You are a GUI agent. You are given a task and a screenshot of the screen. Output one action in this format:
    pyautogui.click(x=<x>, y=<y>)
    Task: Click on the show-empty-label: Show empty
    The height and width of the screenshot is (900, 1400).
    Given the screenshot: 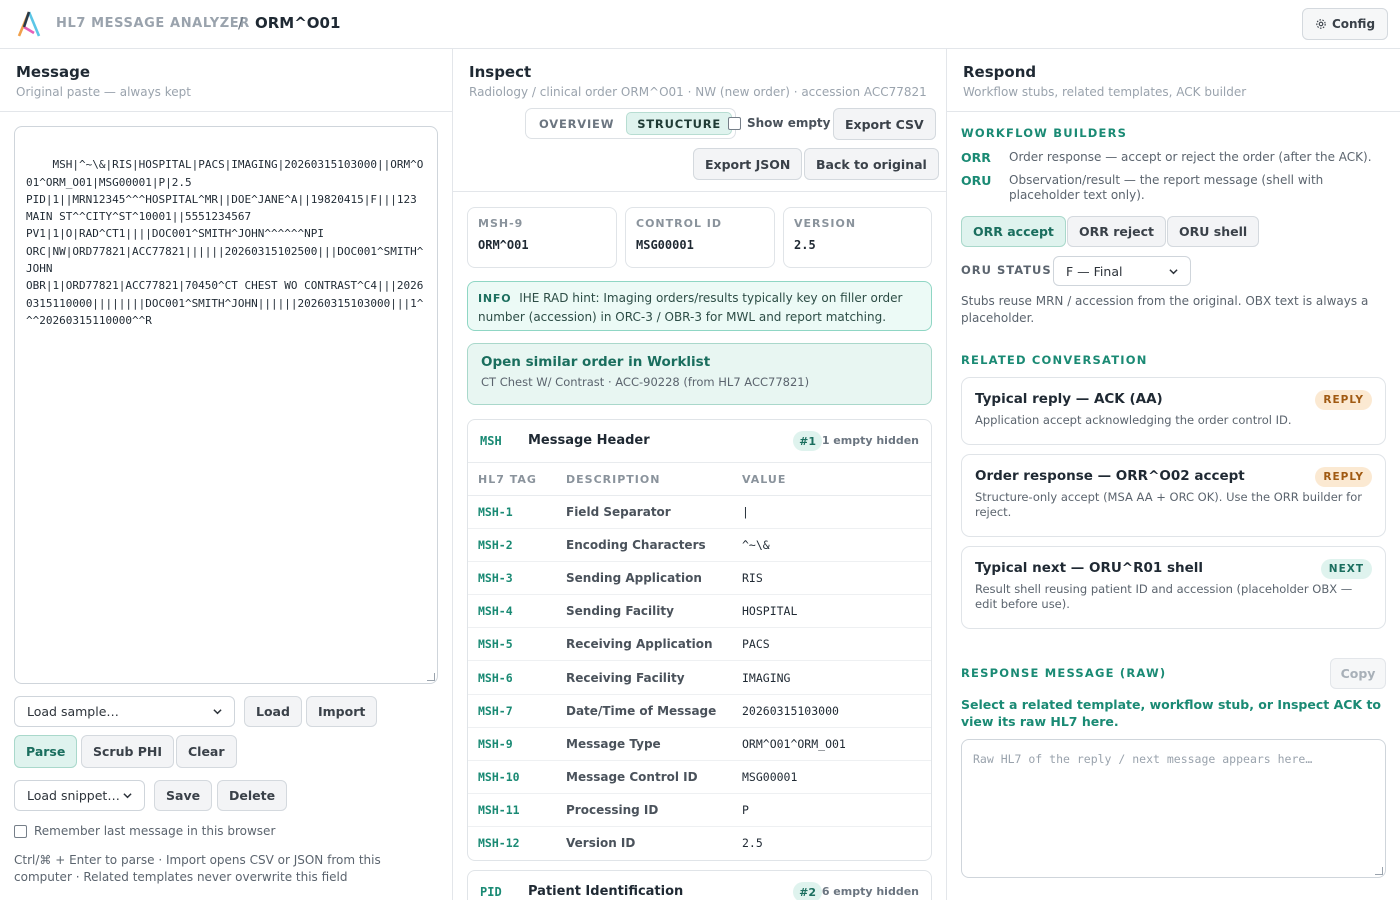 What is the action you would take?
    pyautogui.click(x=789, y=123)
    